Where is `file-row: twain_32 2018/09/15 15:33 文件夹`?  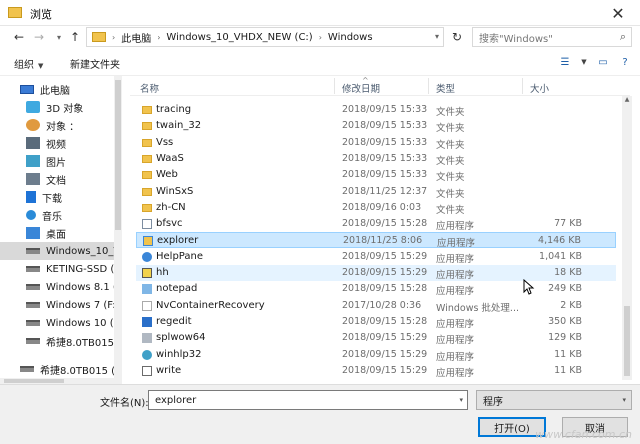
file-row: twain_32 2018/09/15 15:33 文件夹 is located at coordinates (376, 126).